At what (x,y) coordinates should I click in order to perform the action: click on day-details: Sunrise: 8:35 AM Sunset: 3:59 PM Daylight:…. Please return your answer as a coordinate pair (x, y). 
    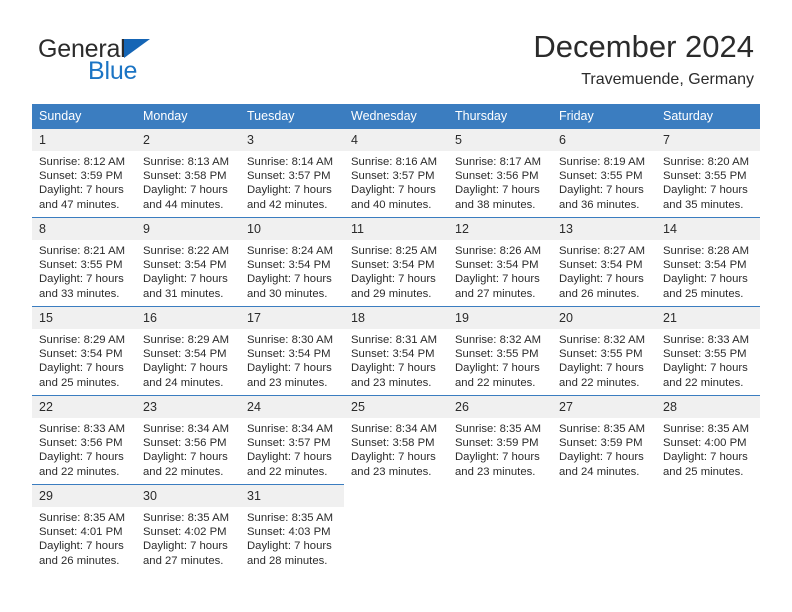
    Looking at the image, I should click on (604, 448).